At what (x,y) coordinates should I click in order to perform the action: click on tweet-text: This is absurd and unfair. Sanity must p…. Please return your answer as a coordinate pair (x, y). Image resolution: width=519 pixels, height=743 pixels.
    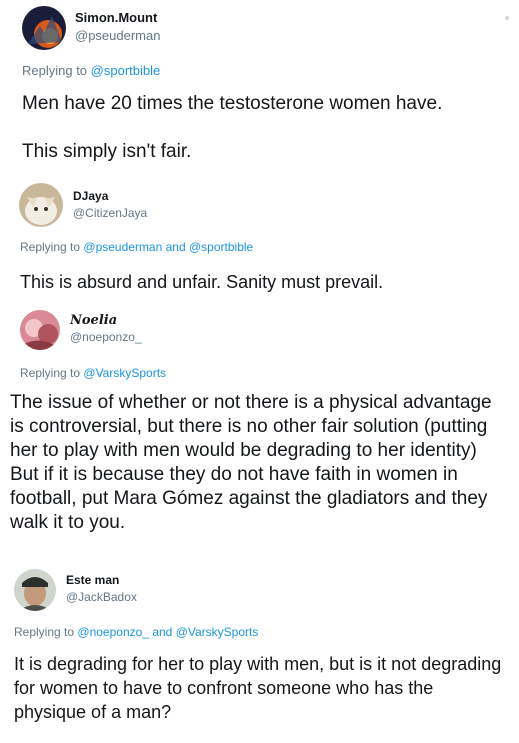
    Looking at the image, I should click on (202, 282).